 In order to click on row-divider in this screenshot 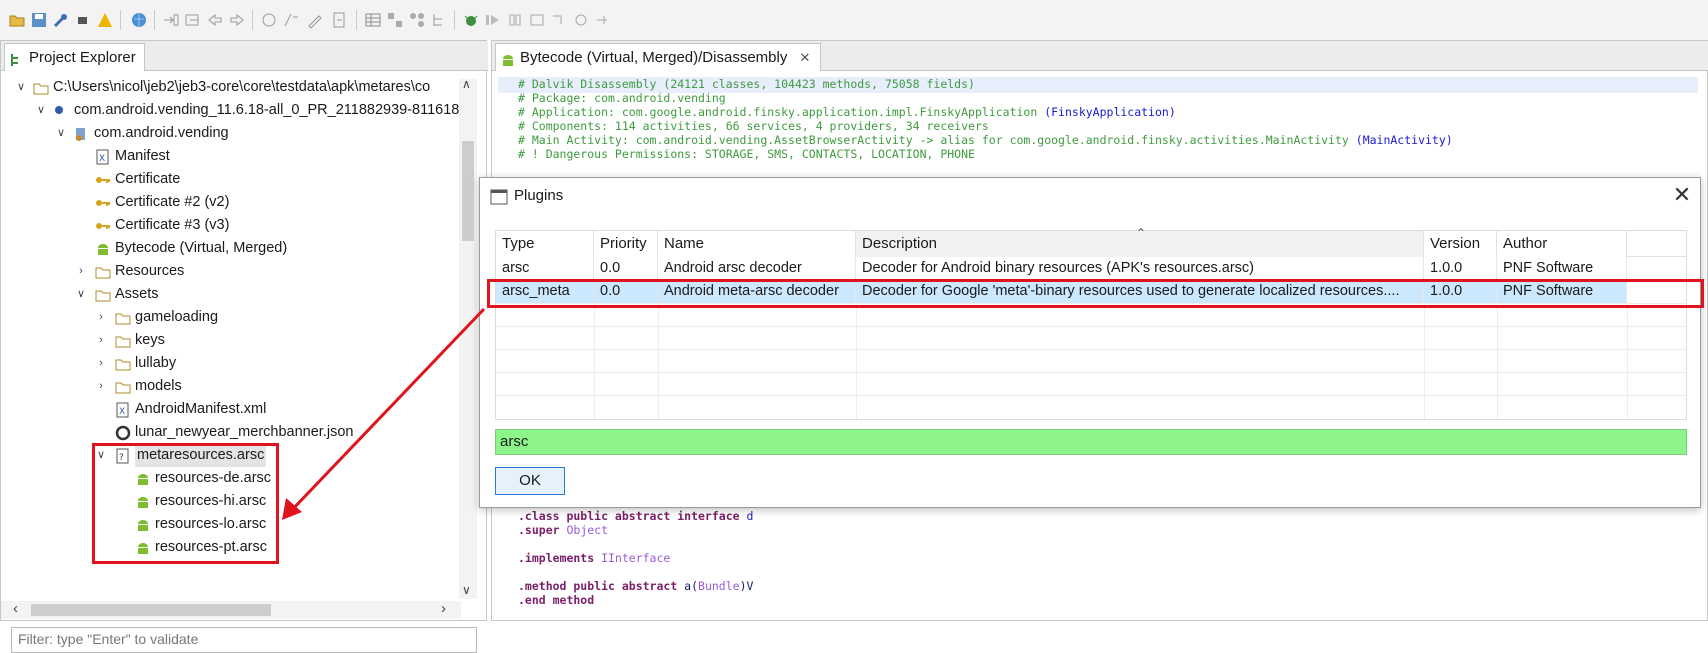, I will do `click(1091, 372)`.